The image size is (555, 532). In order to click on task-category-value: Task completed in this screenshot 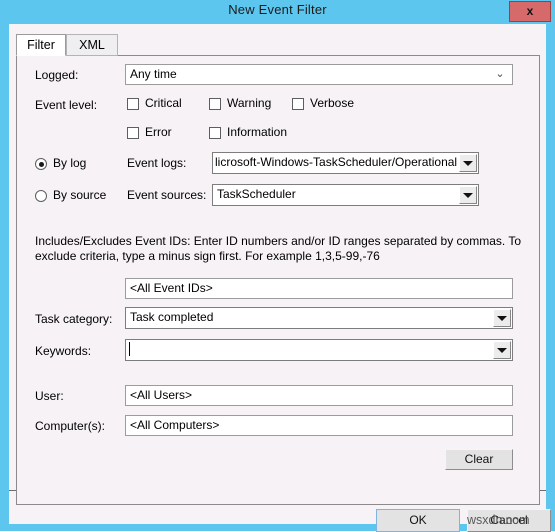, I will do `click(172, 317)`.